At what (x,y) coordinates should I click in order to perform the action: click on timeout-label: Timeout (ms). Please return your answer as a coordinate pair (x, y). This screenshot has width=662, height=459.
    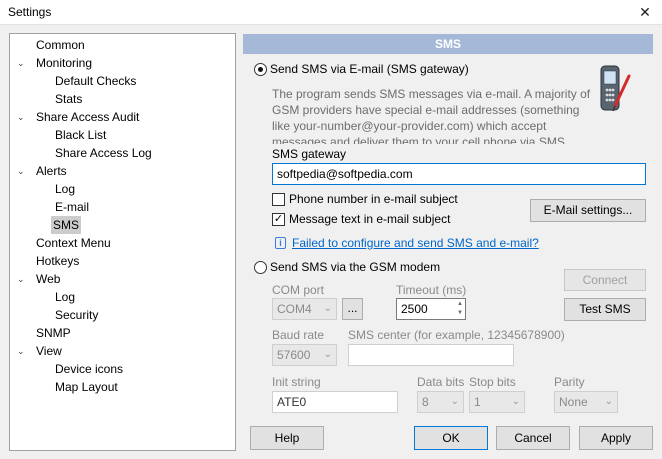
    Looking at the image, I should click on (431, 290).